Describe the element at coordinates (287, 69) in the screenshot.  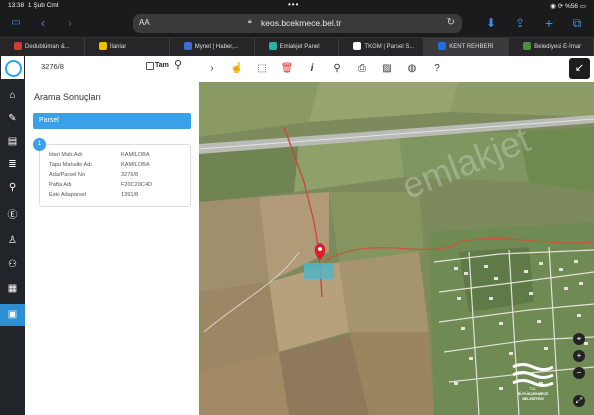
I see `trash-icon: 🗑︎` at that location.